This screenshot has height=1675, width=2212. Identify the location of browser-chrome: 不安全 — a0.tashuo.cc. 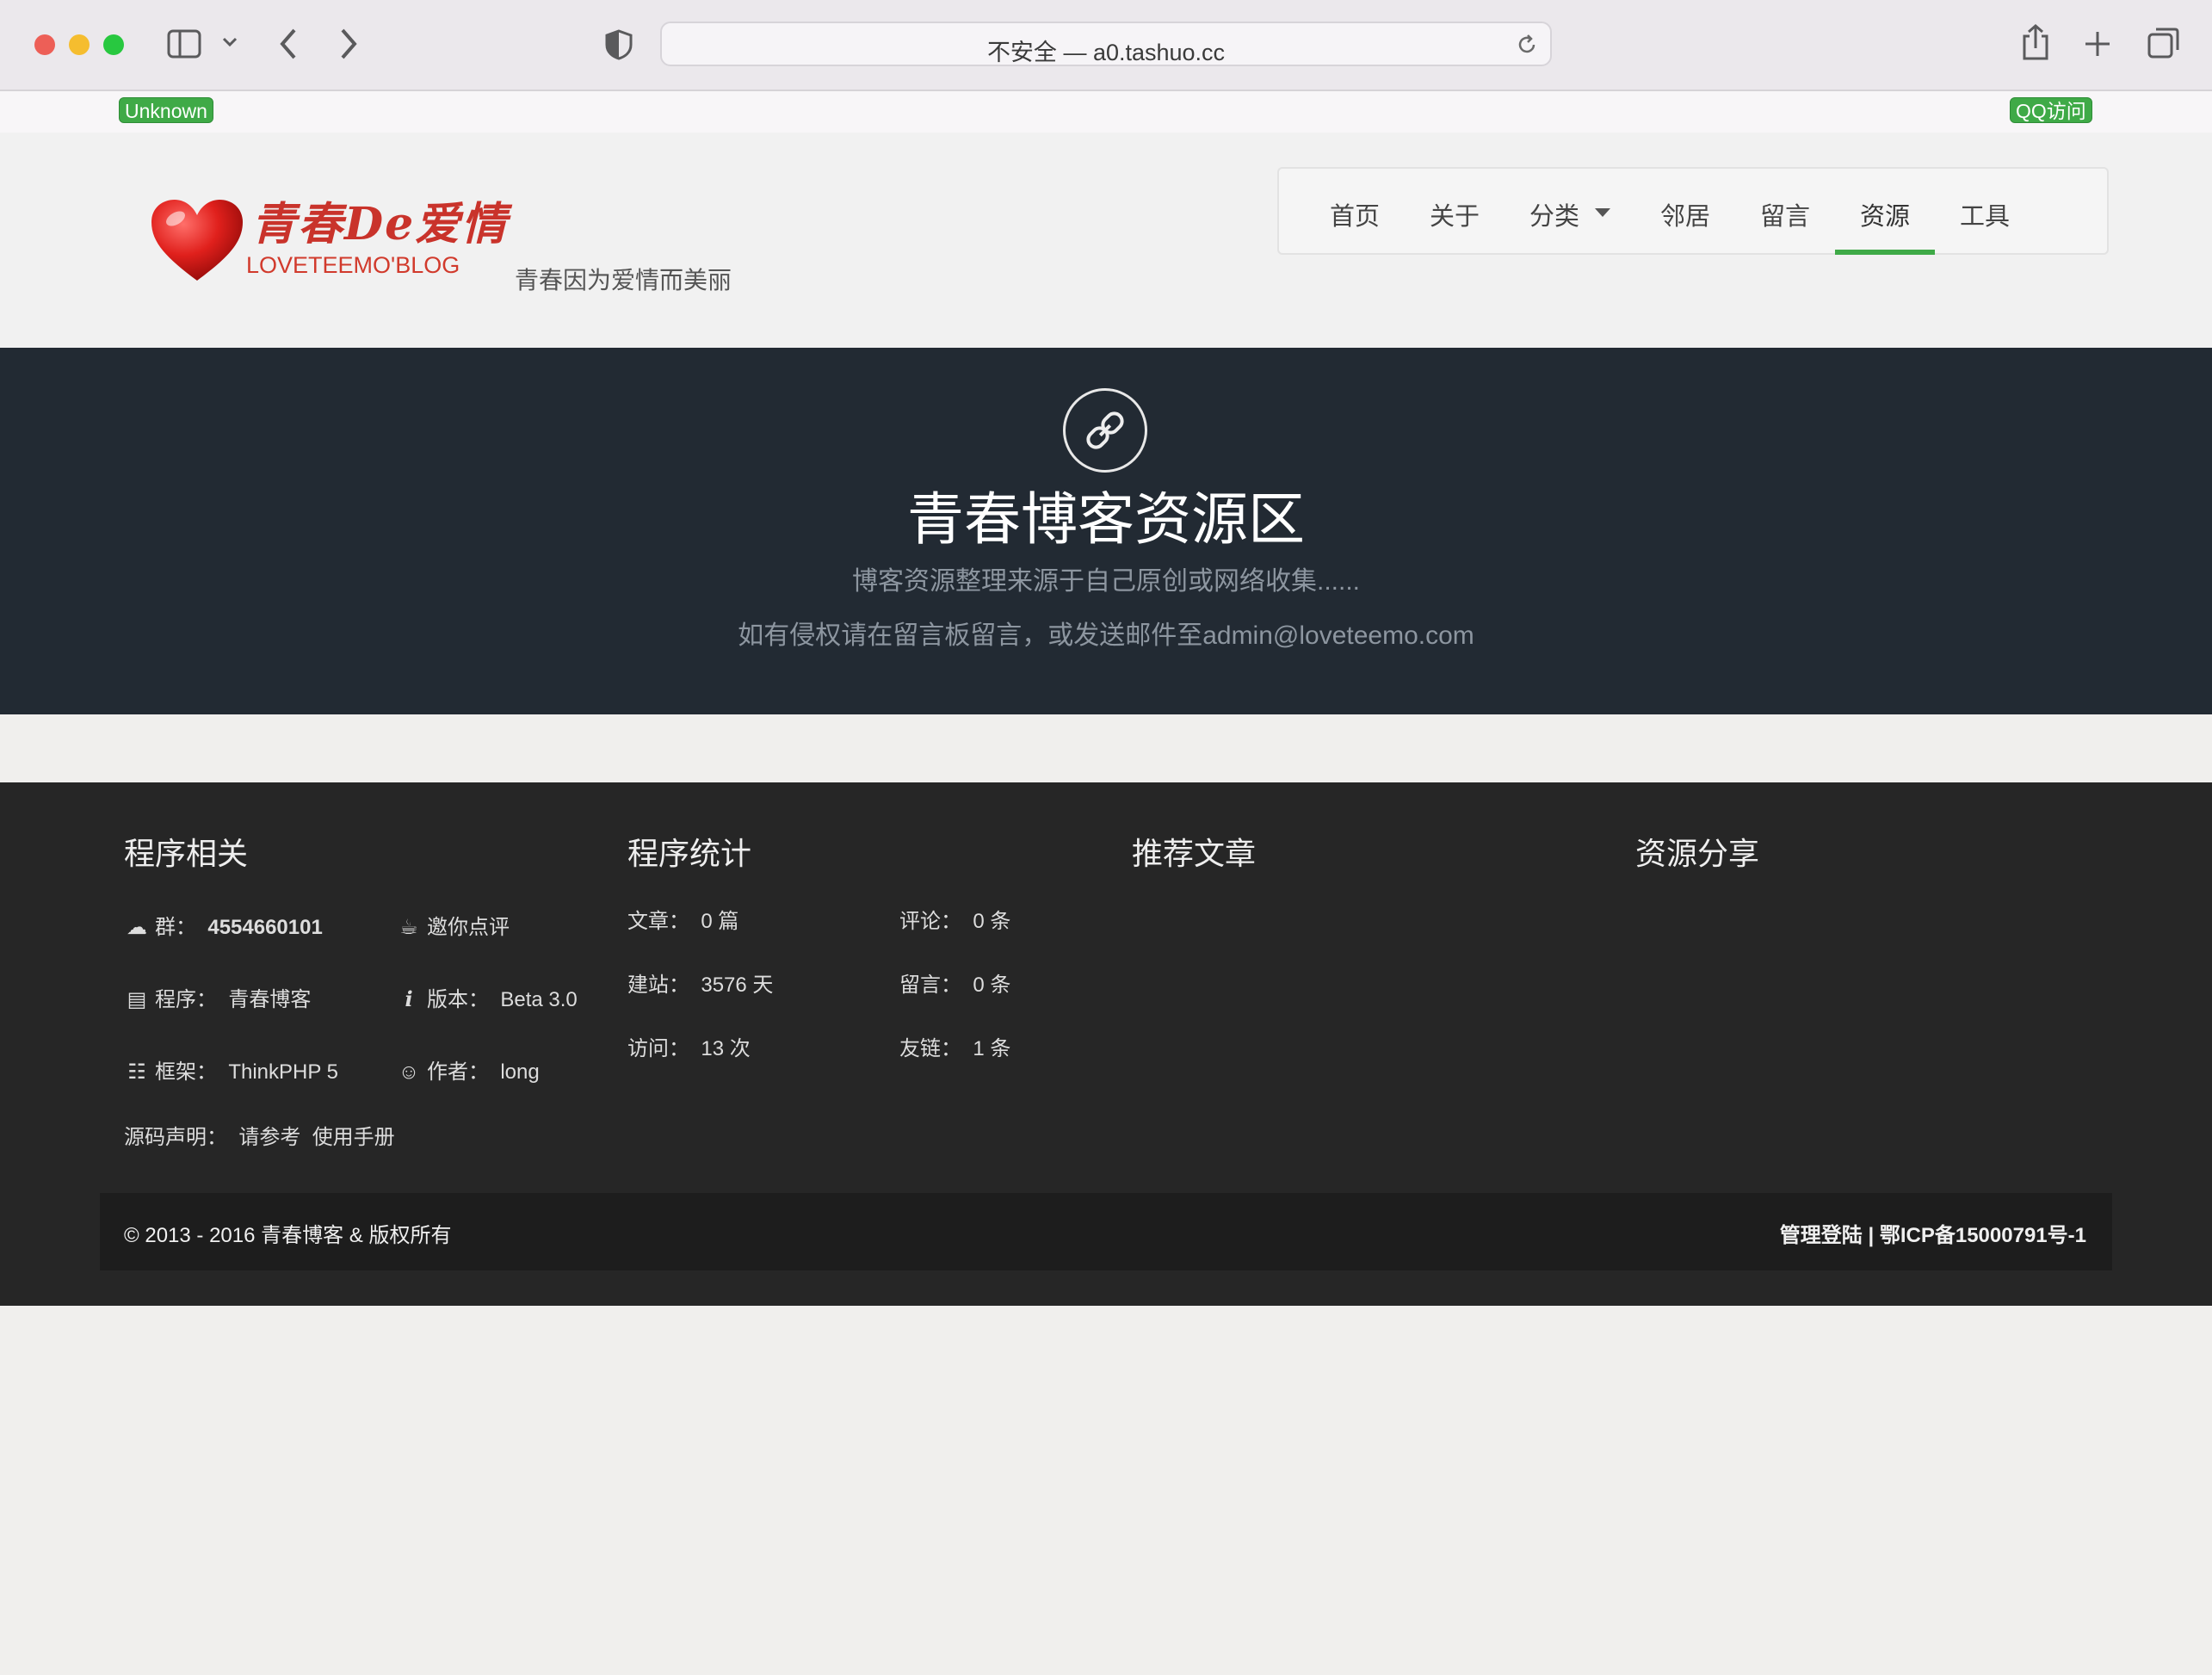
(1106, 46).